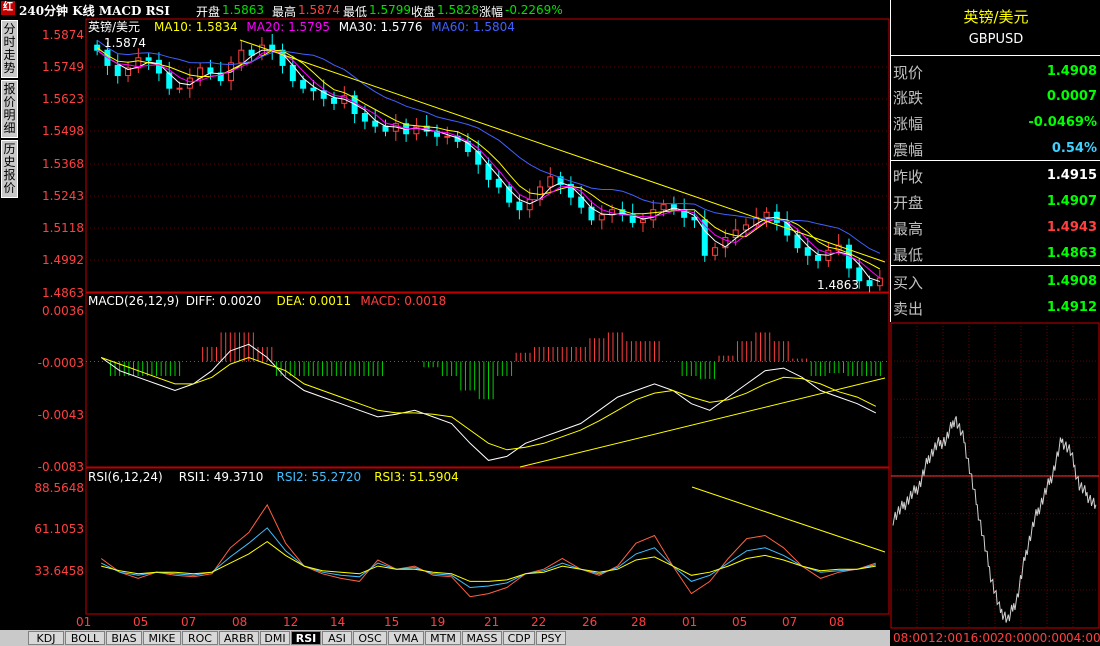 This screenshot has height=646, width=1100. I want to click on indicator-tab-boll: BOLL, so click(85, 638).